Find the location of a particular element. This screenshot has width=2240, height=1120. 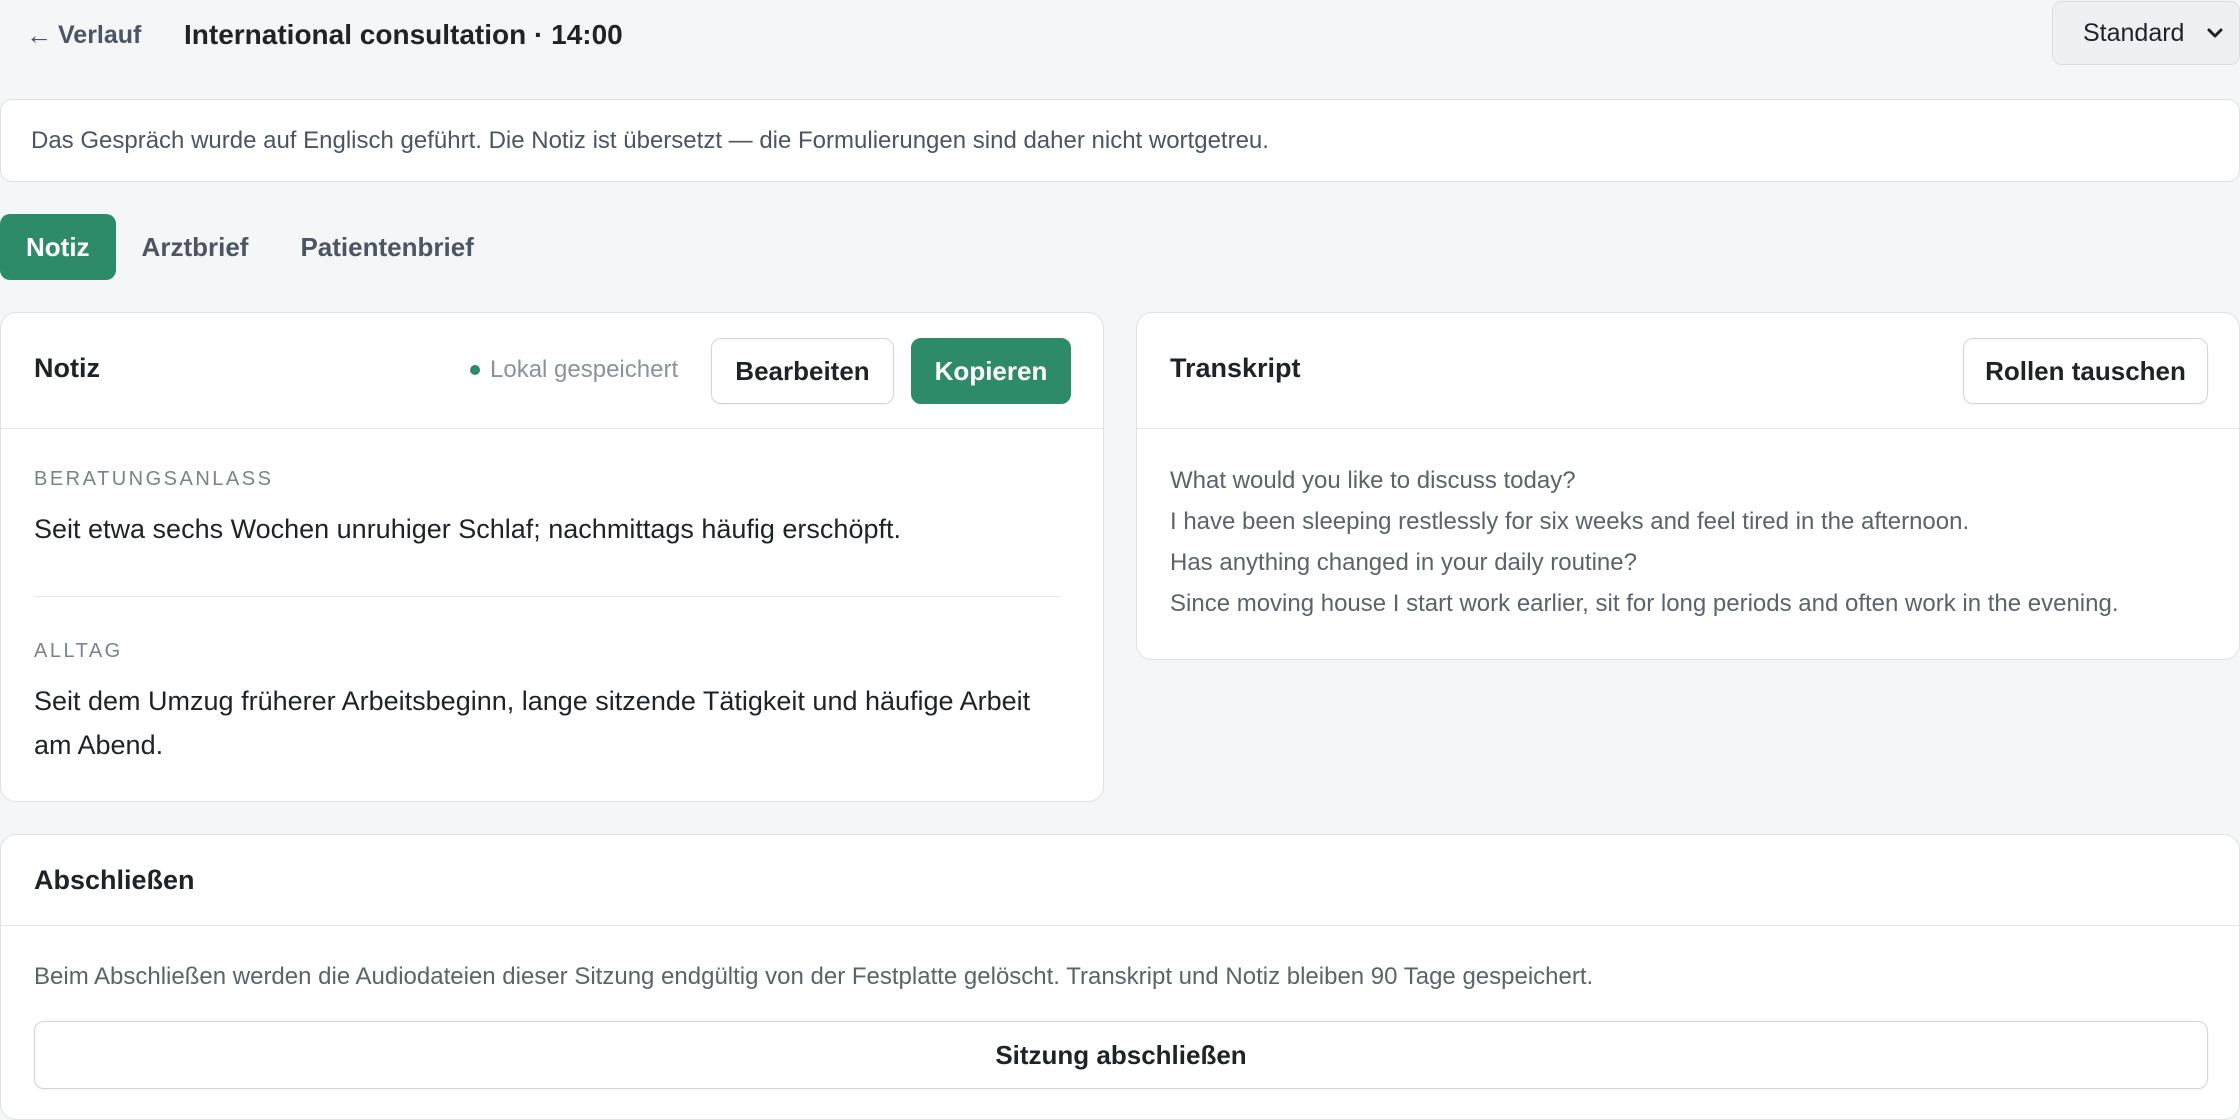

swap-roles-button: Rollen tauschen is located at coordinates (2085, 371).